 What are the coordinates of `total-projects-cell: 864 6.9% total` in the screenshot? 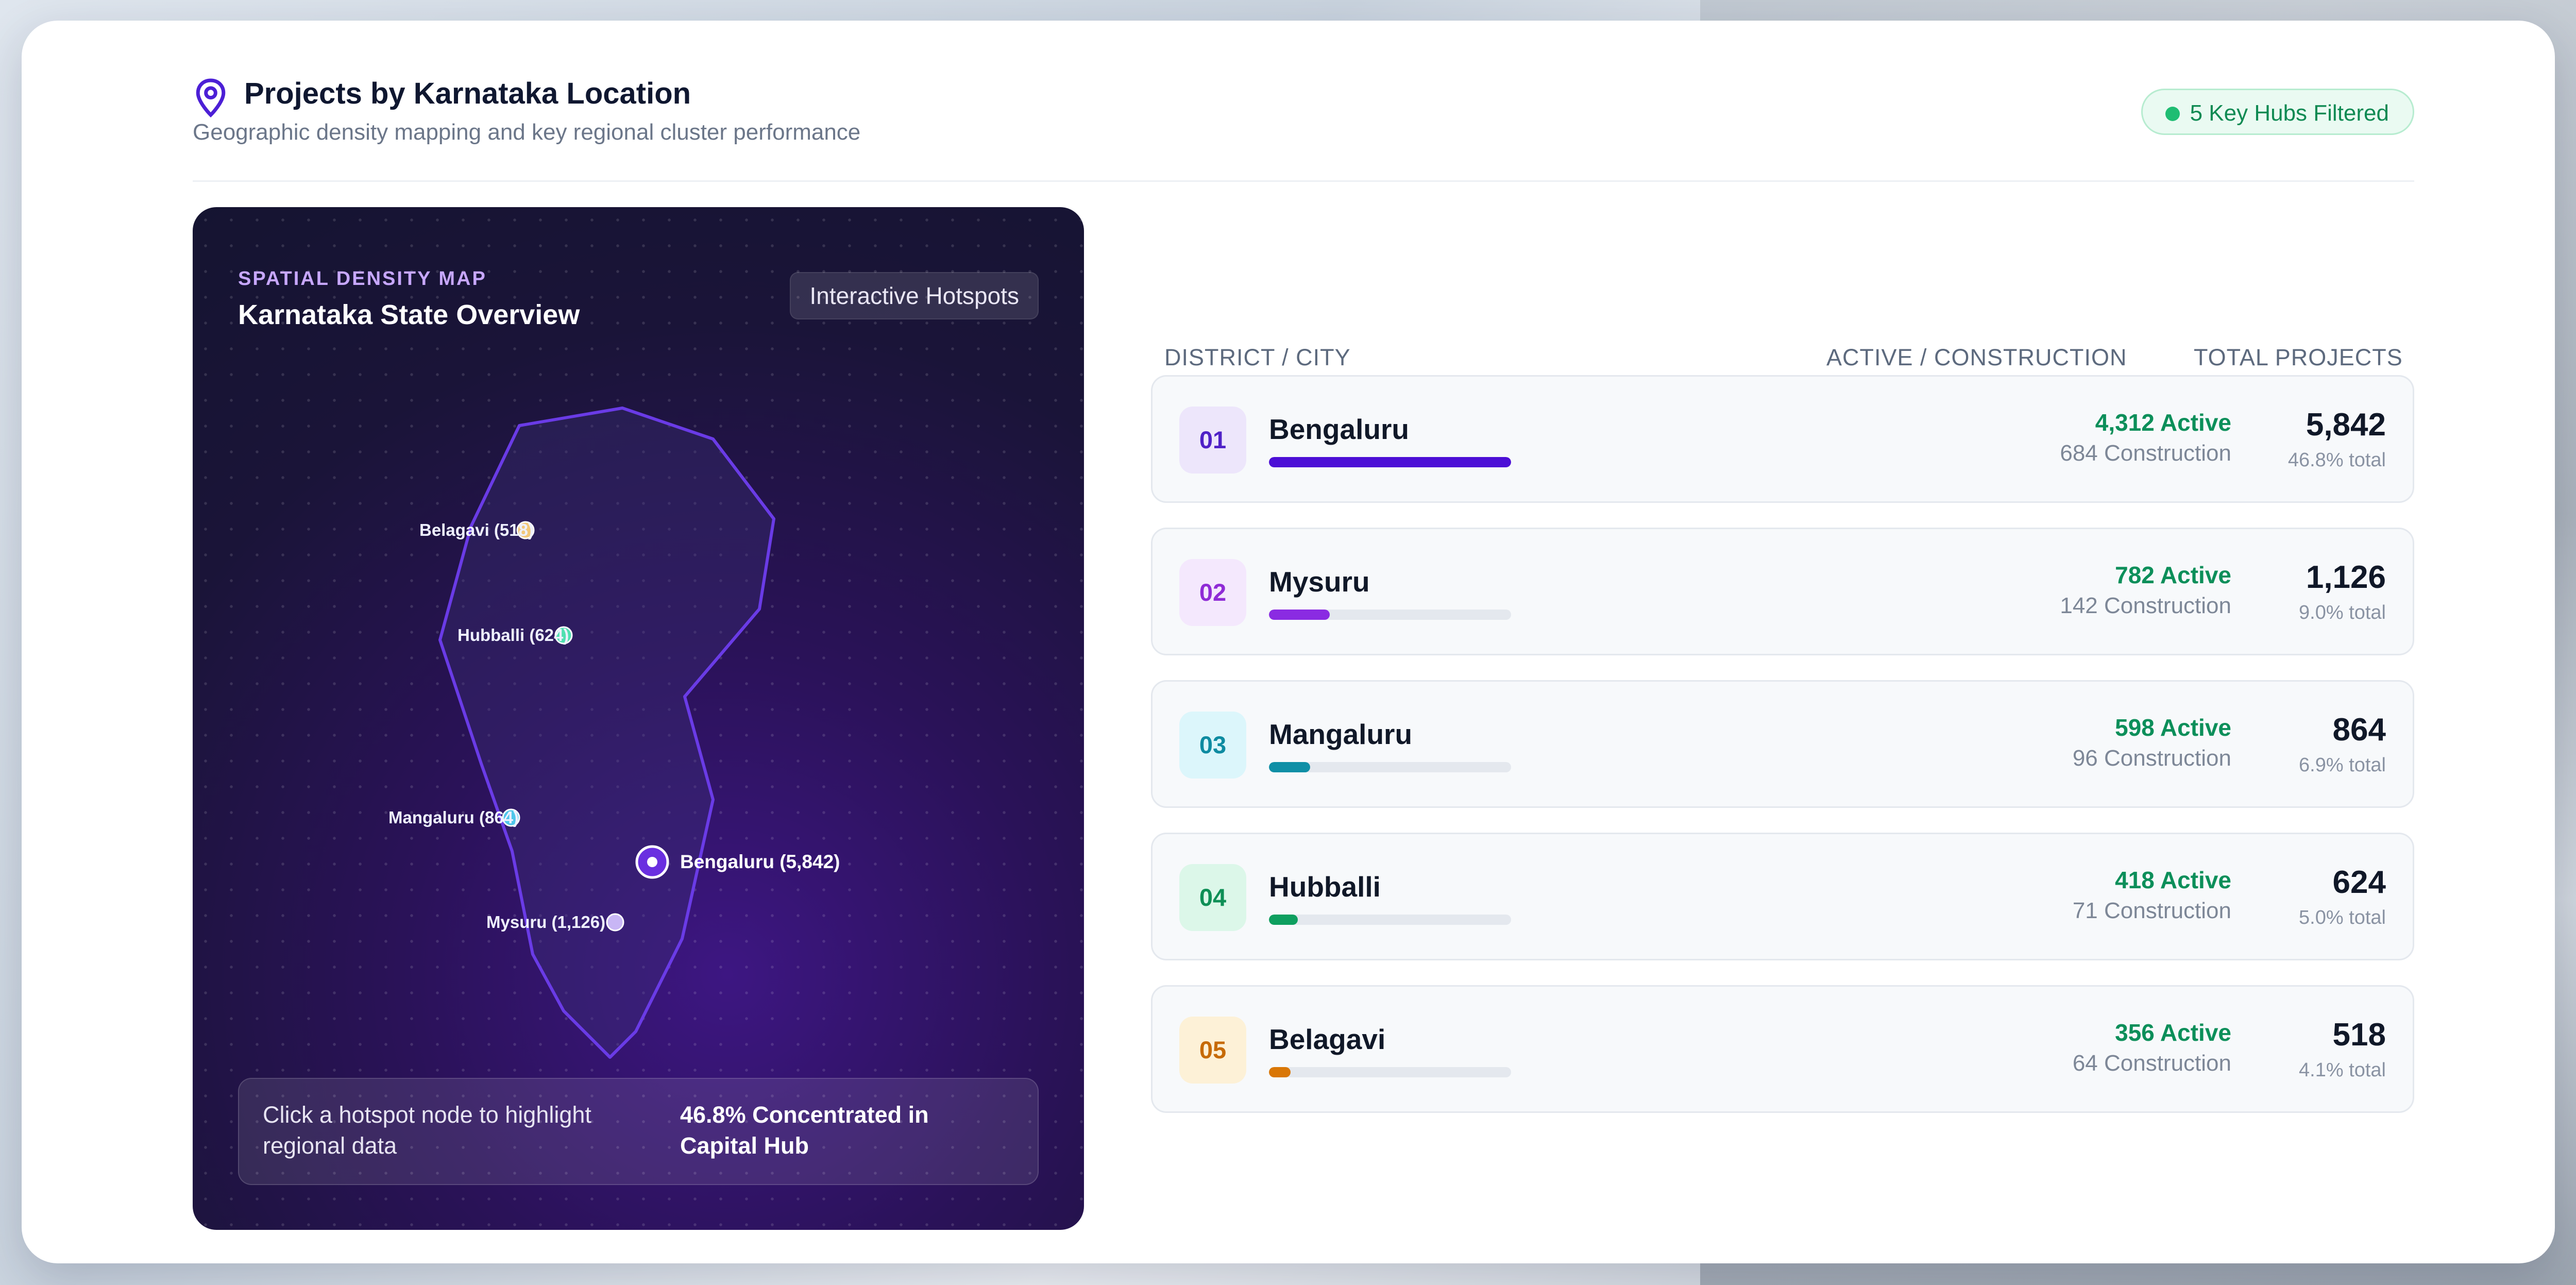 It's located at (2342, 744).